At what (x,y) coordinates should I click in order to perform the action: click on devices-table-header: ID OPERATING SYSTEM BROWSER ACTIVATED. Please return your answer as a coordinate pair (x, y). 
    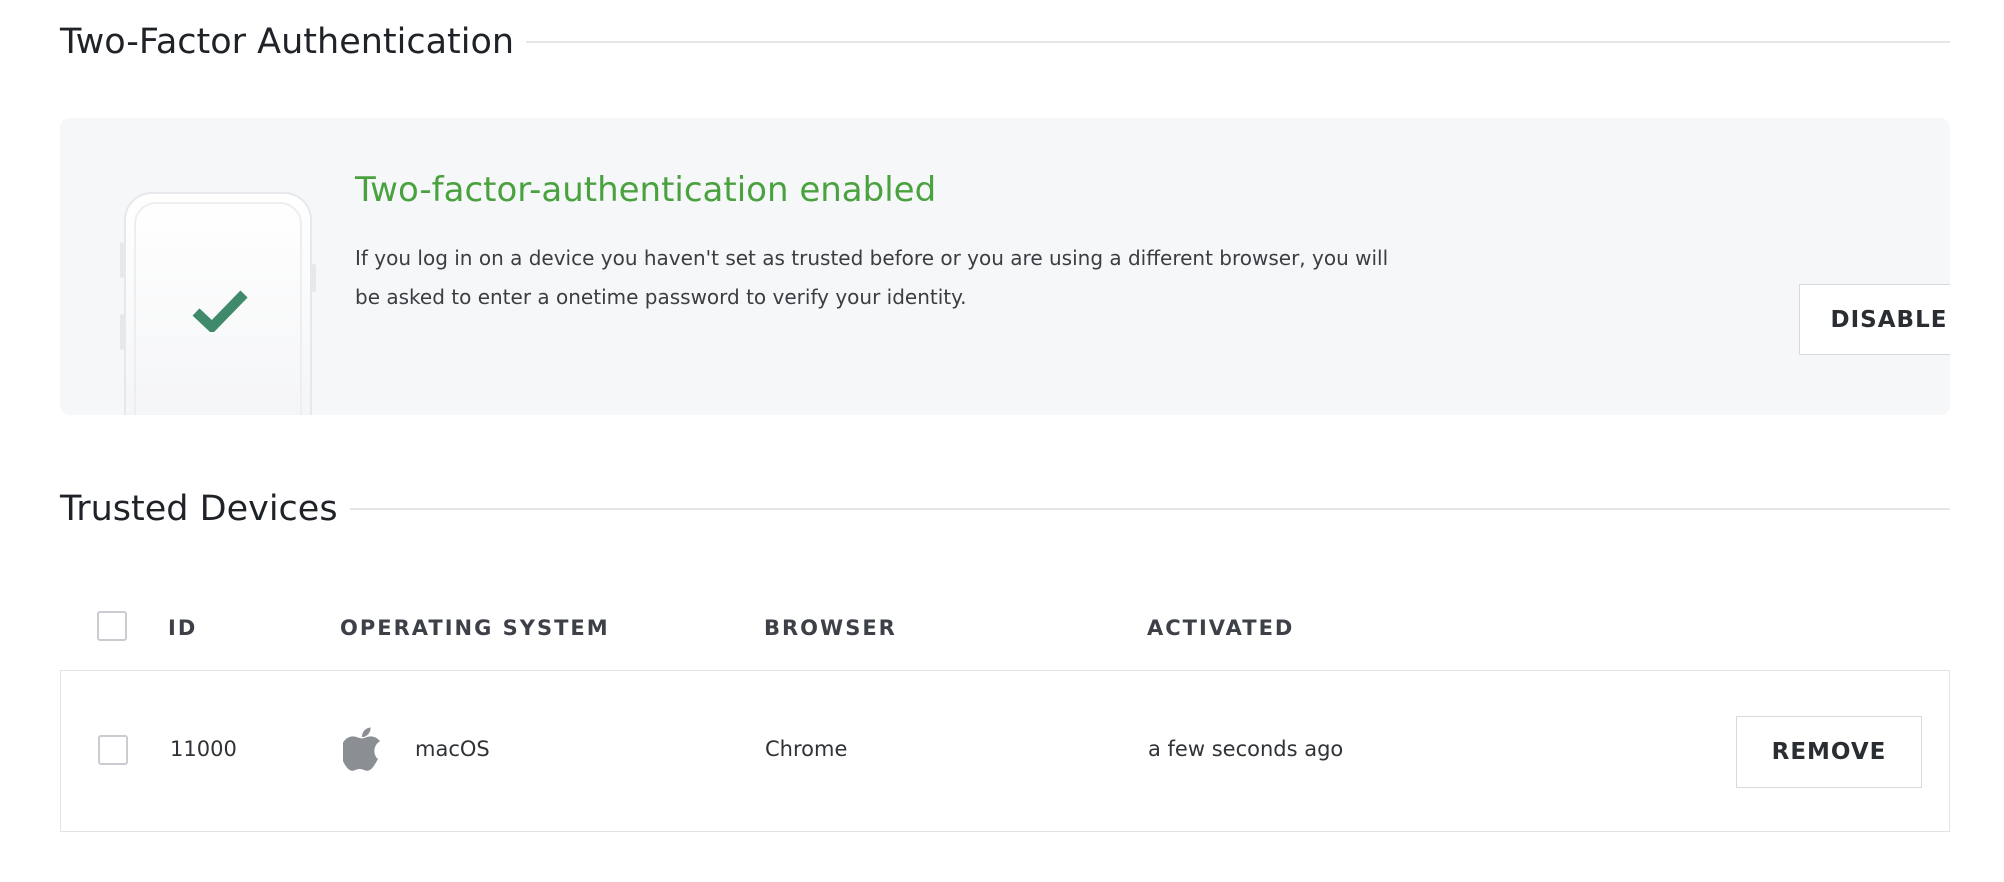
    Looking at the image, I should click on (1005, 630).